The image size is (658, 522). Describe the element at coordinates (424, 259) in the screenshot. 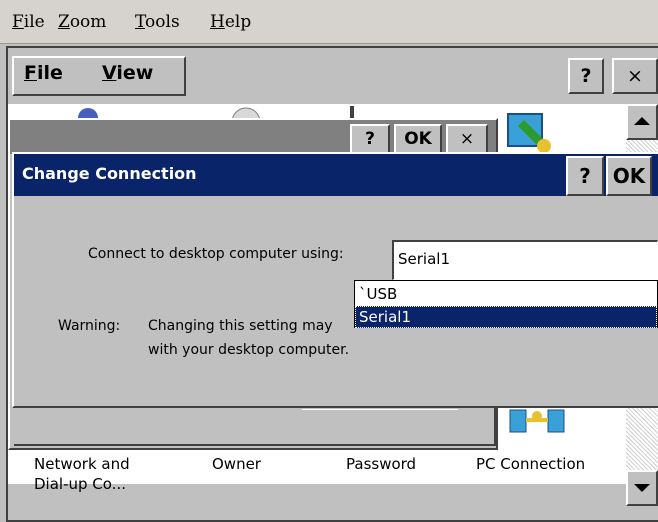

I see `connection-combo-value: Serial1` at that location.